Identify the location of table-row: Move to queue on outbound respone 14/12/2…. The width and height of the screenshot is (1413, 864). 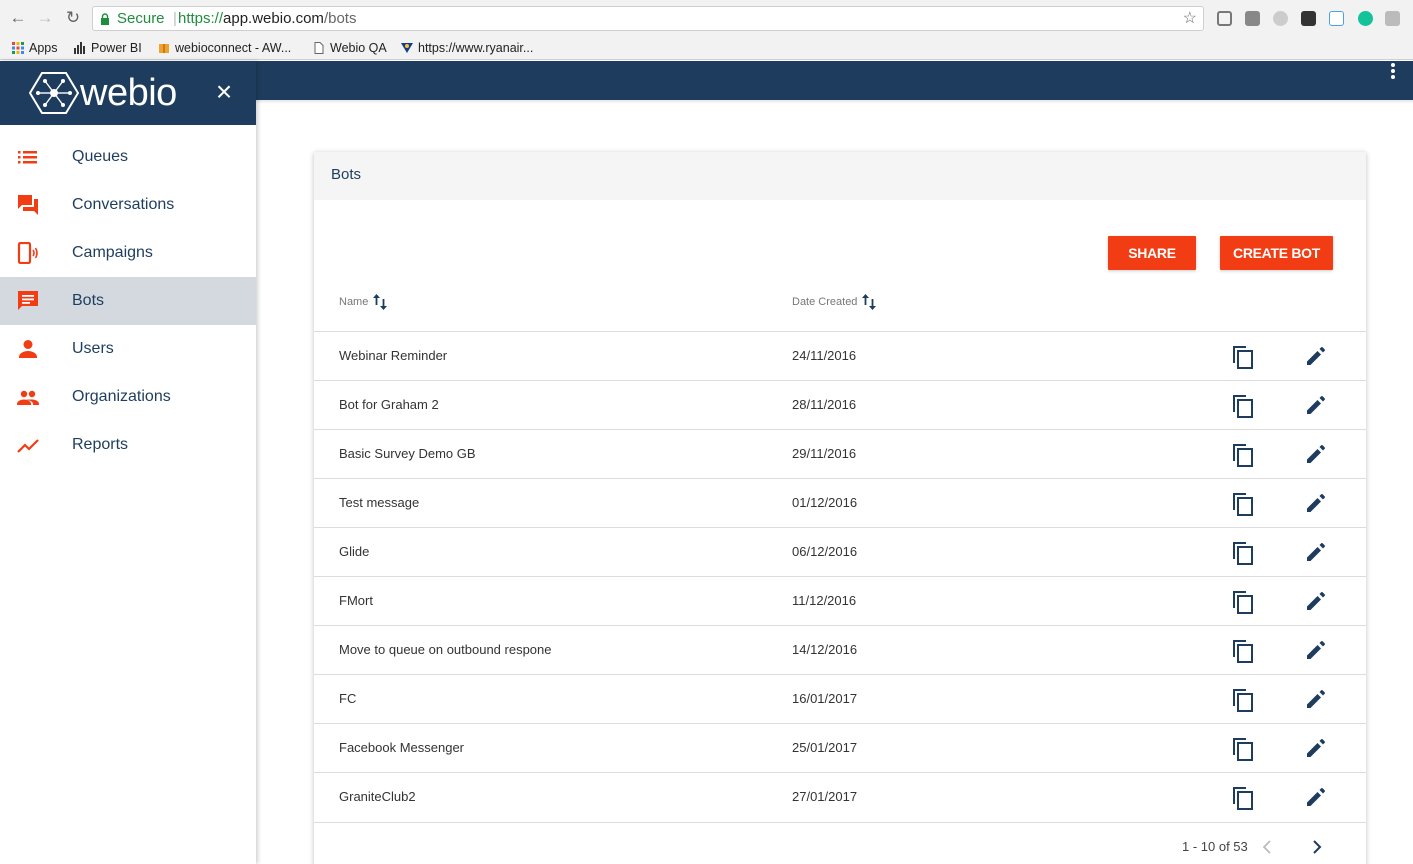
(840, 649).